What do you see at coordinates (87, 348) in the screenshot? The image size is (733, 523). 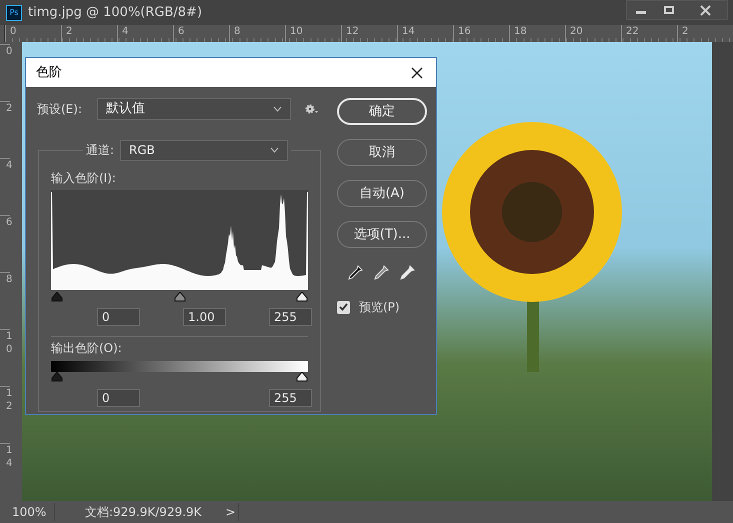 I see `output-levels-label: 输出色阶(O):` at bounding box center [87, 348].